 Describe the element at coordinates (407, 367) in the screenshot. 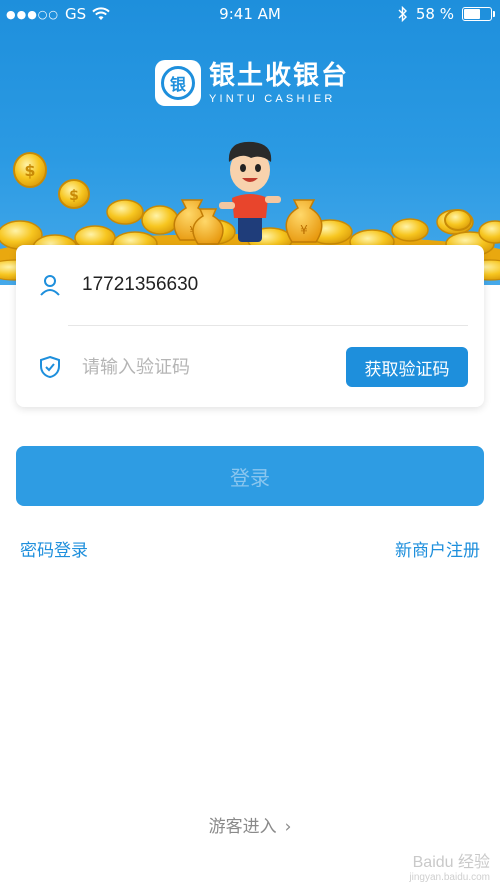

I see `get-code-button: 获取验证码` at that location.